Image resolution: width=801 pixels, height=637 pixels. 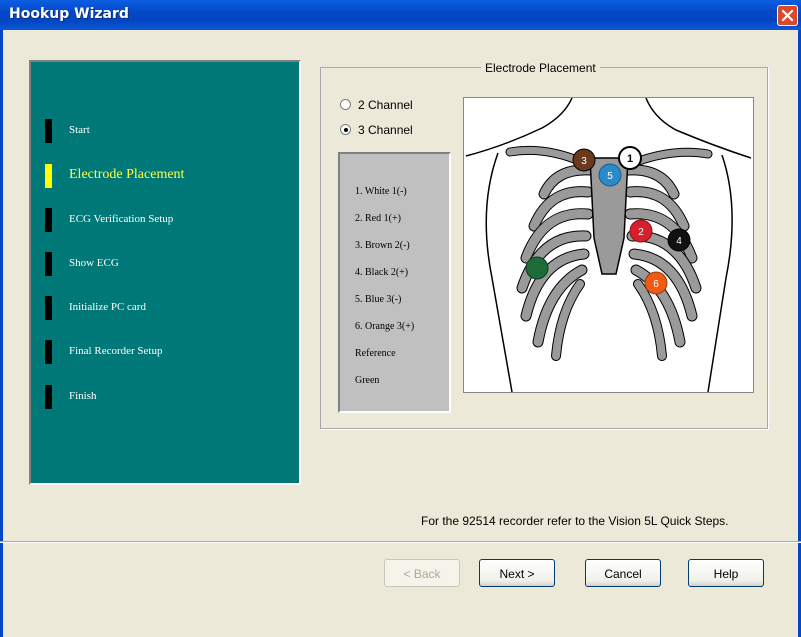 I want to click on window-title: Hookup Wizard, so click(x=69, y=14).